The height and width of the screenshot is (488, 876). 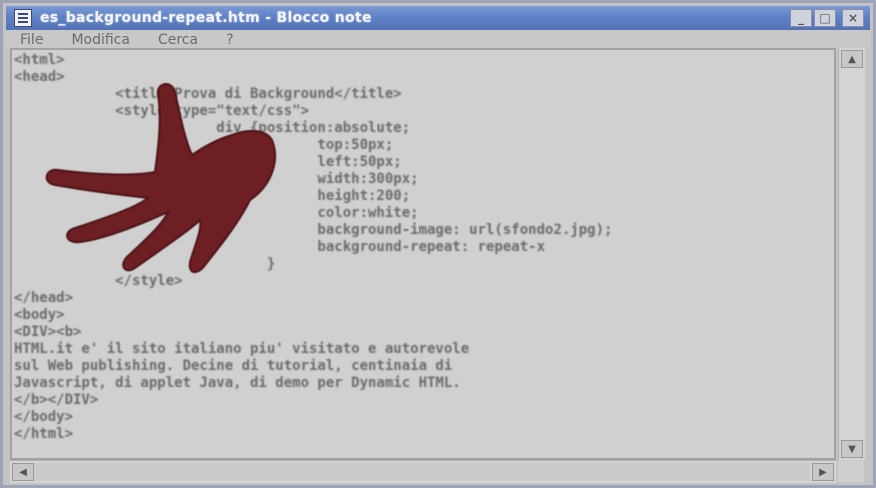 What do you see at coordinates (229, 40) in the screenshot?
I see `menu-help: ?` at bounding box center [229, 40].